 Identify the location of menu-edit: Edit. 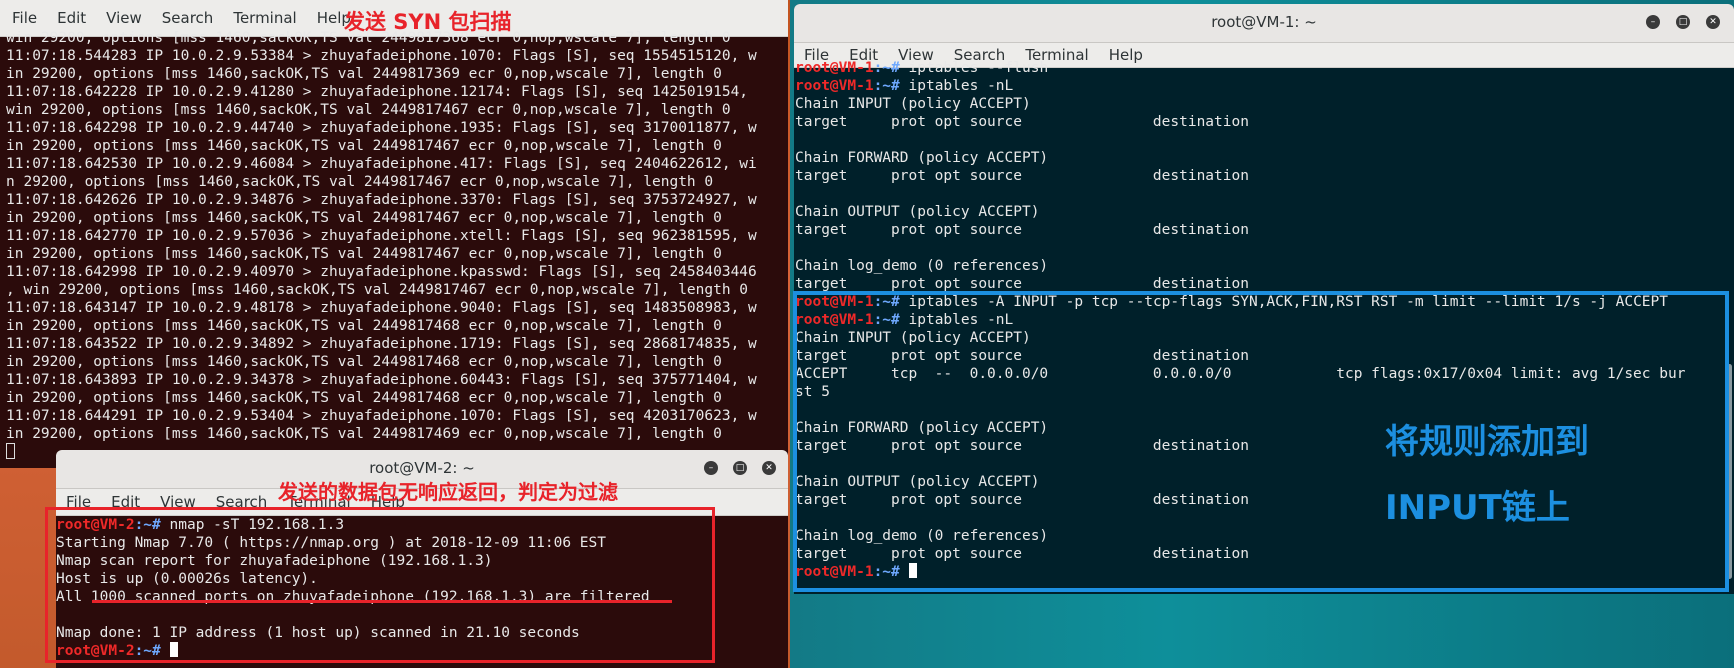
(71, 18).